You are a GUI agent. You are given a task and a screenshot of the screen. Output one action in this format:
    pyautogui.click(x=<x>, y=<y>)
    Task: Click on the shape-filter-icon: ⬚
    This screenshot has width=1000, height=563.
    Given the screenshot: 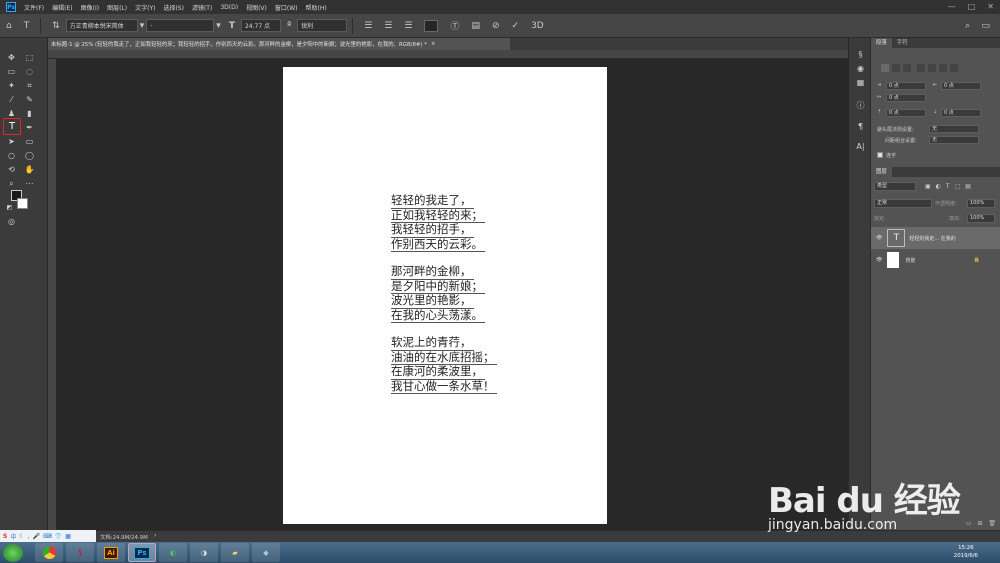 What is the action you would take?
    pyautogui.click(x=958, y=186)
    